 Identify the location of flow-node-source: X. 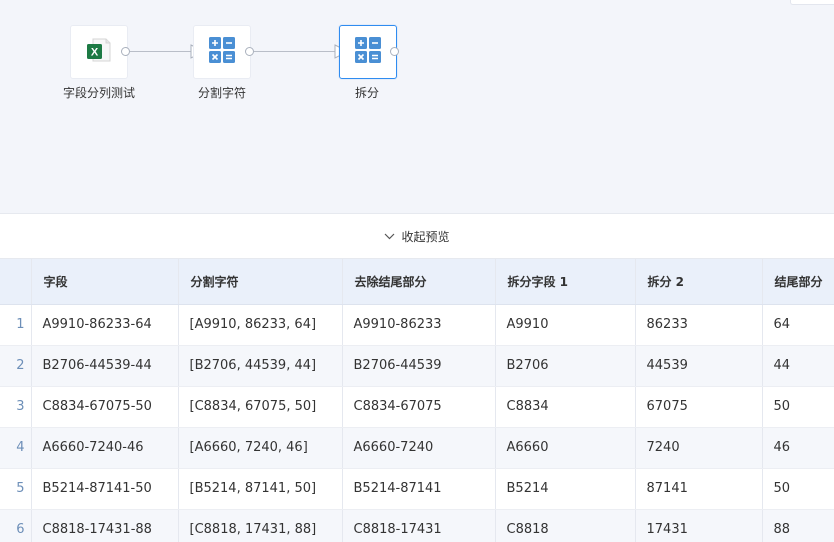
(99, 52).